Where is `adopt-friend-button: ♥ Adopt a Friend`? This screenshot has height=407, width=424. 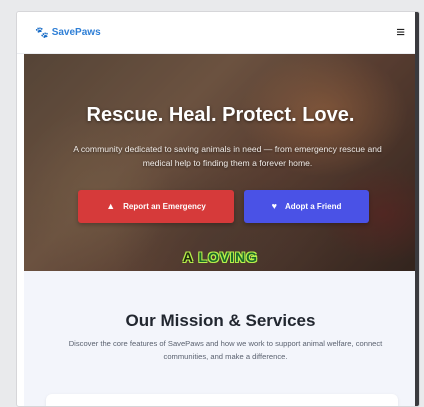
adopt-friend-button: ♥ Adopt a Friend is located at coordinates (306, 206).